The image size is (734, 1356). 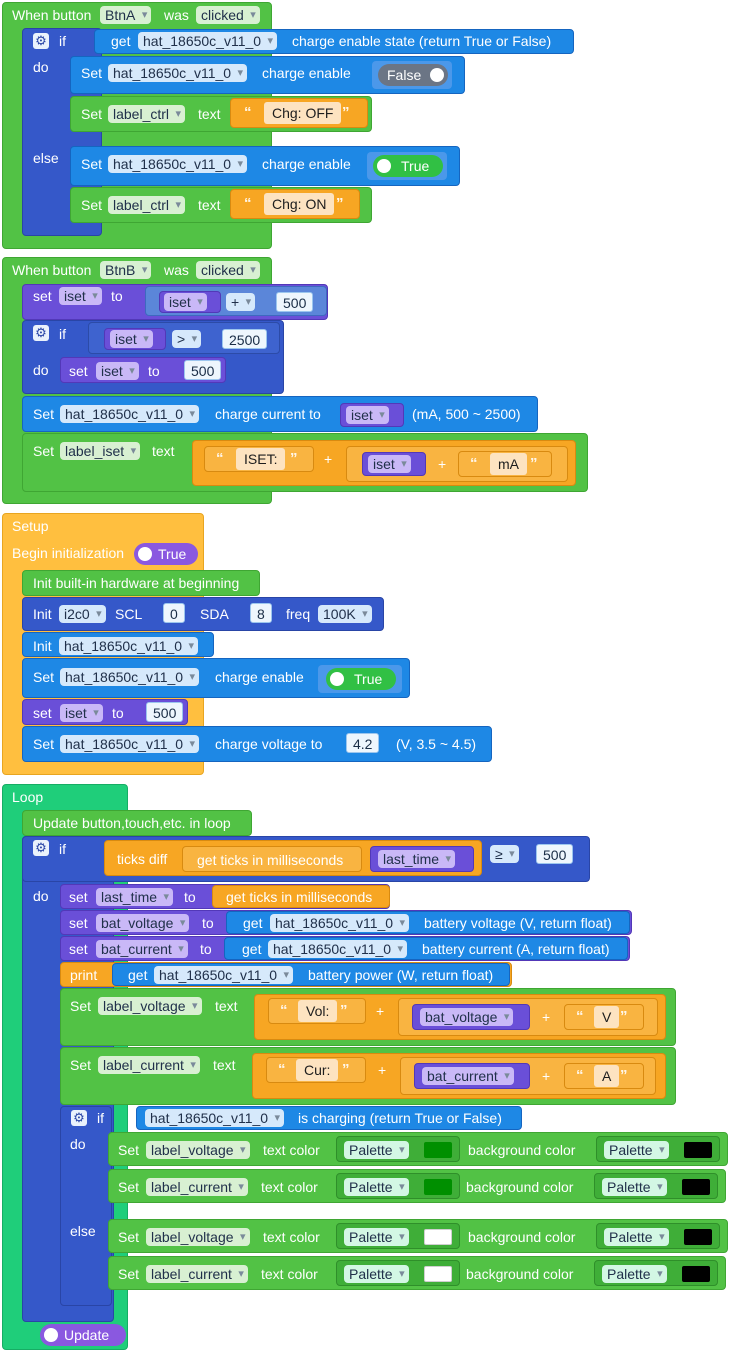 What do you see at coordinates (299, 204) in the screenshot?
I see `string-value: Chg: ON` at bounding box center [299, 204].